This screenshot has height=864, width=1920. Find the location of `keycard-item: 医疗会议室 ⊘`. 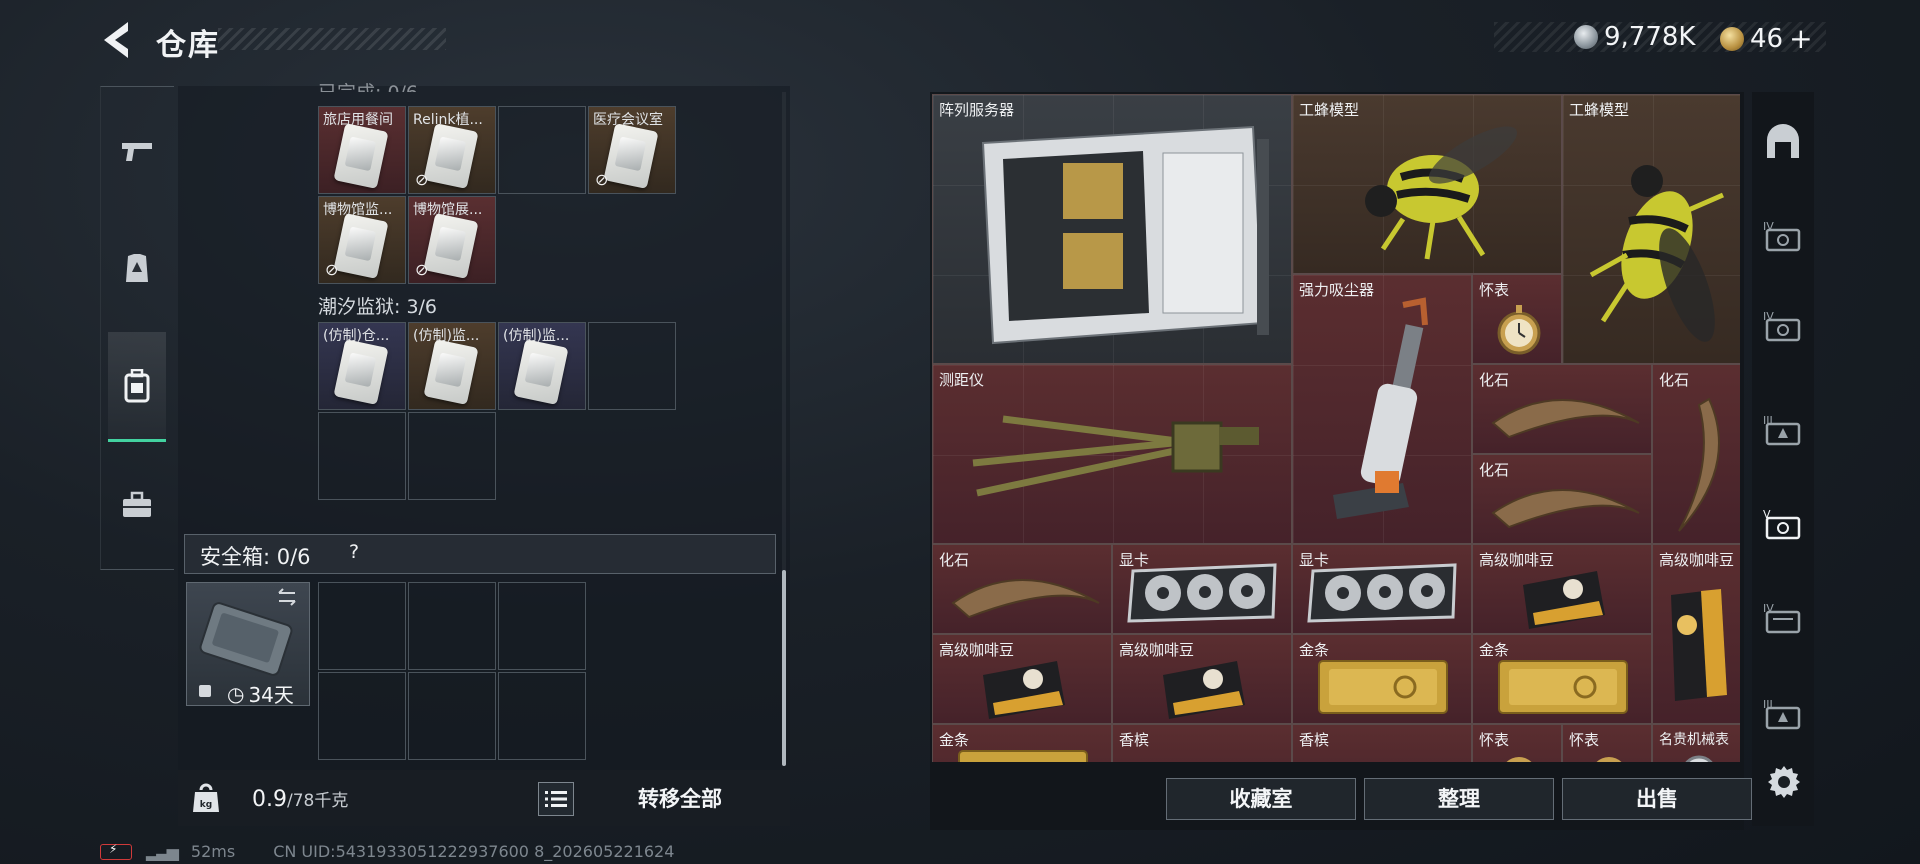

keycard-item: 医疗会议室 ⊘ is located at coordinates (632, 150).